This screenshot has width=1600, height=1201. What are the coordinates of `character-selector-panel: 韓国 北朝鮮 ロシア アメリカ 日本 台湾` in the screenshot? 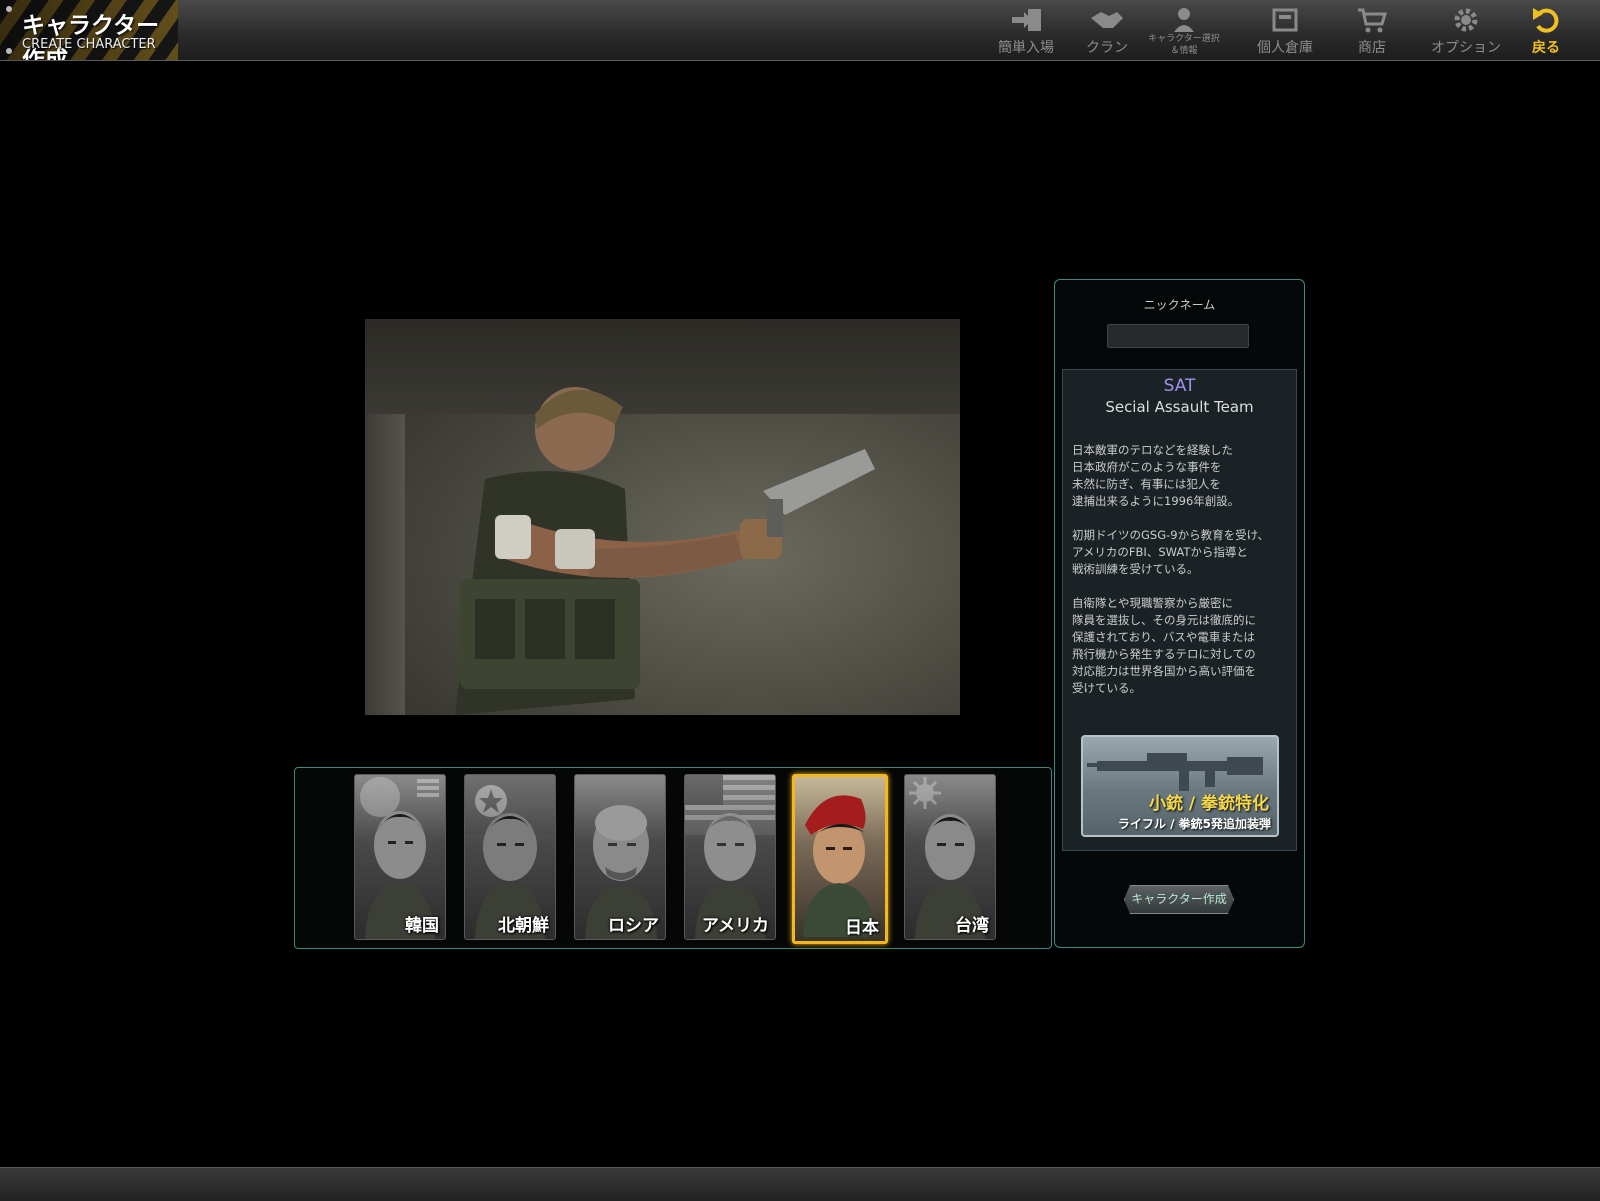 It's located at (673, 858).